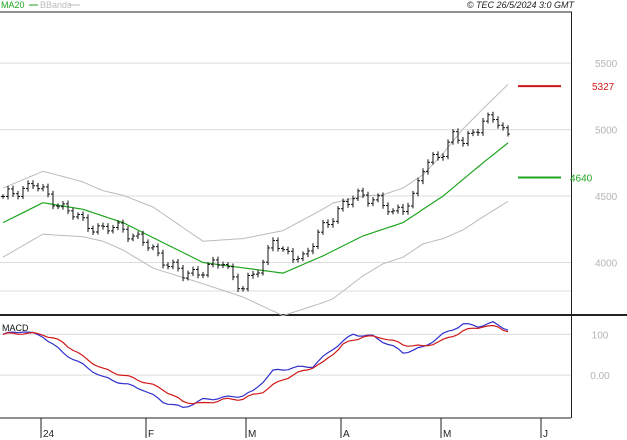 Image resolution: width=627 pixels, height=440 pixels. Describe the element at coordinates (49, 434) in the screenshot. I see `x-tick-label: 24` at that location.